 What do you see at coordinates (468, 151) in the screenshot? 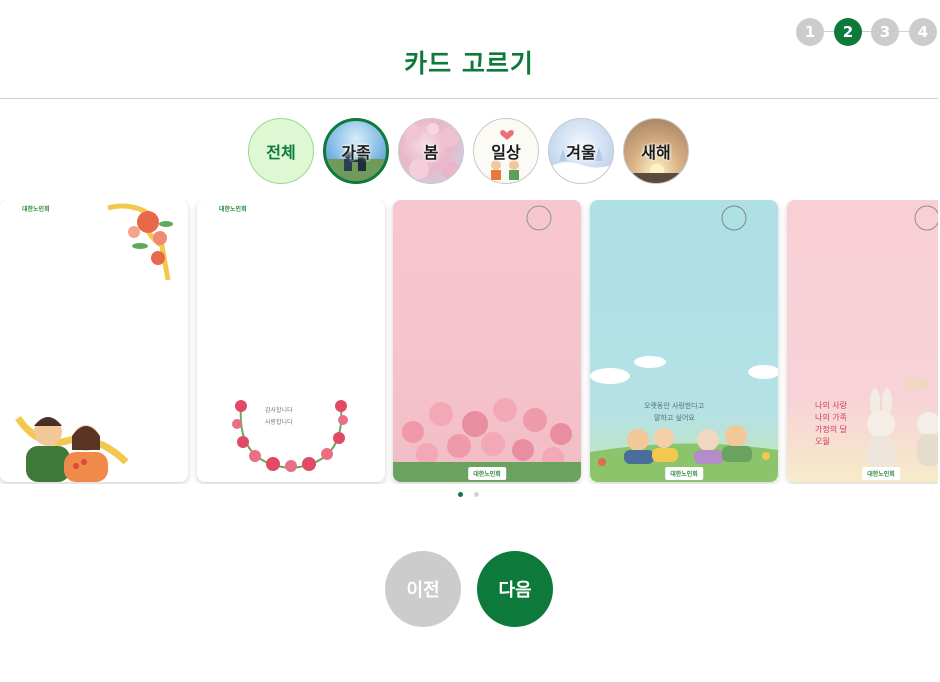
I see `category-filter: 전체 가족 봄 일상 겨울 새해` at bounding box center [468, 151].